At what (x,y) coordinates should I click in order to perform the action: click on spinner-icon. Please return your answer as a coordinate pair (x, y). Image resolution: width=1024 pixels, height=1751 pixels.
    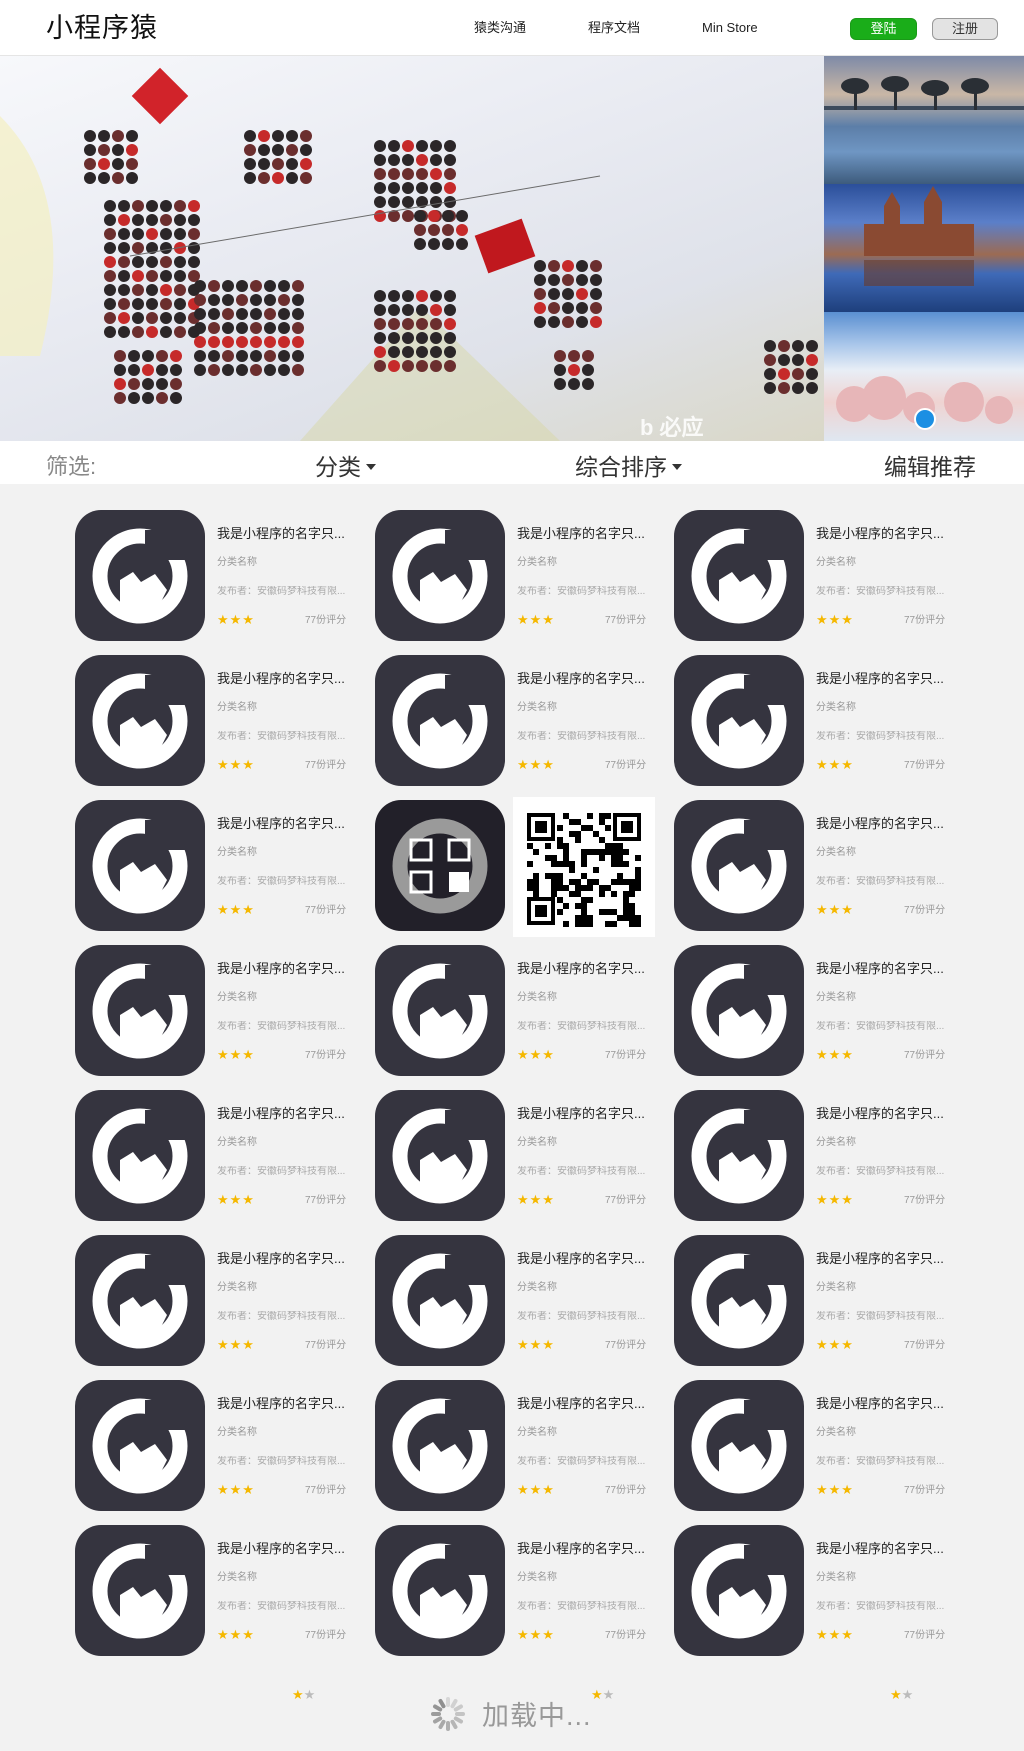
    Looking at the image, I should click on (448, 1714).